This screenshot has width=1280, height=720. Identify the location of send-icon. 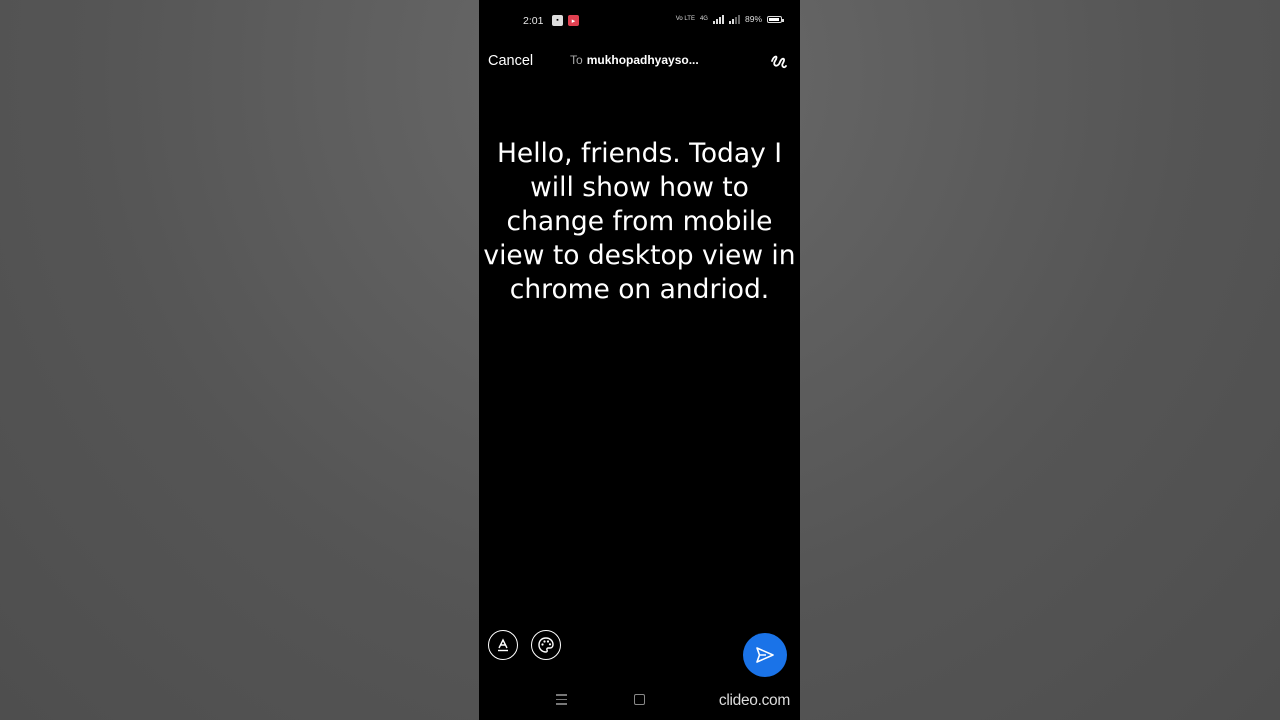
(765, 655).